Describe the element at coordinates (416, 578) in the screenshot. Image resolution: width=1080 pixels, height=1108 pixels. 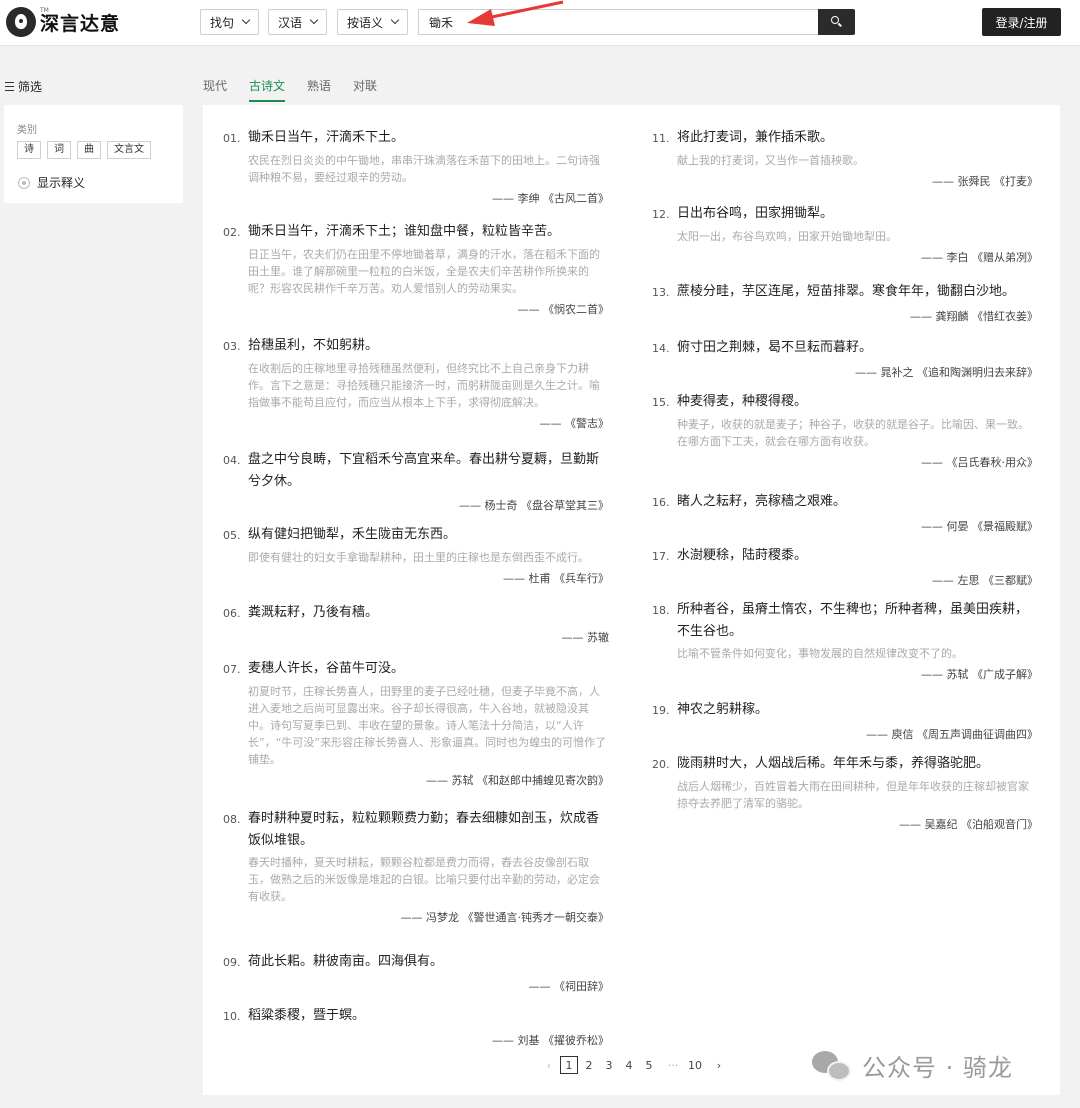
I see `result-source: —— 杜甫 《兵车行》` at that location.